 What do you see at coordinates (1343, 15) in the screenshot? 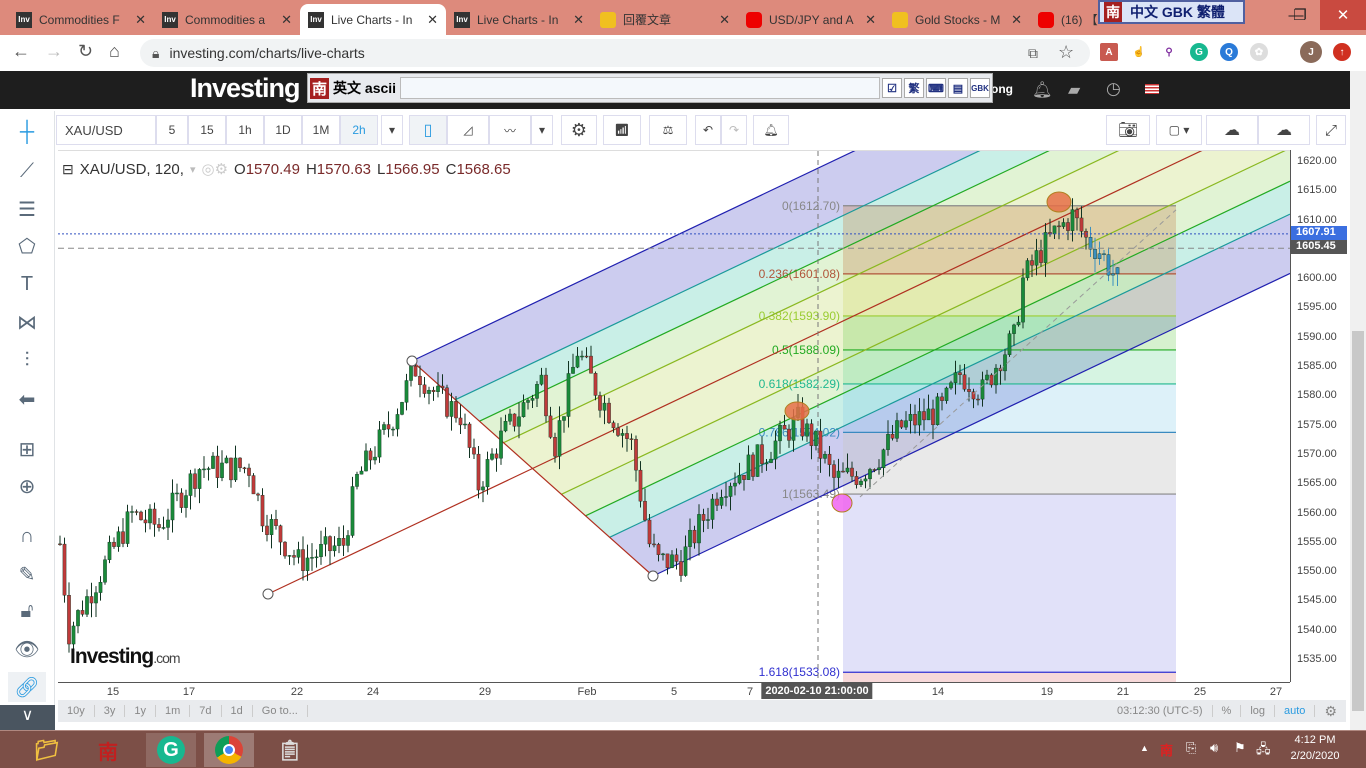
I see `close-window-button: ✕` at bounding box center [1343, 15].